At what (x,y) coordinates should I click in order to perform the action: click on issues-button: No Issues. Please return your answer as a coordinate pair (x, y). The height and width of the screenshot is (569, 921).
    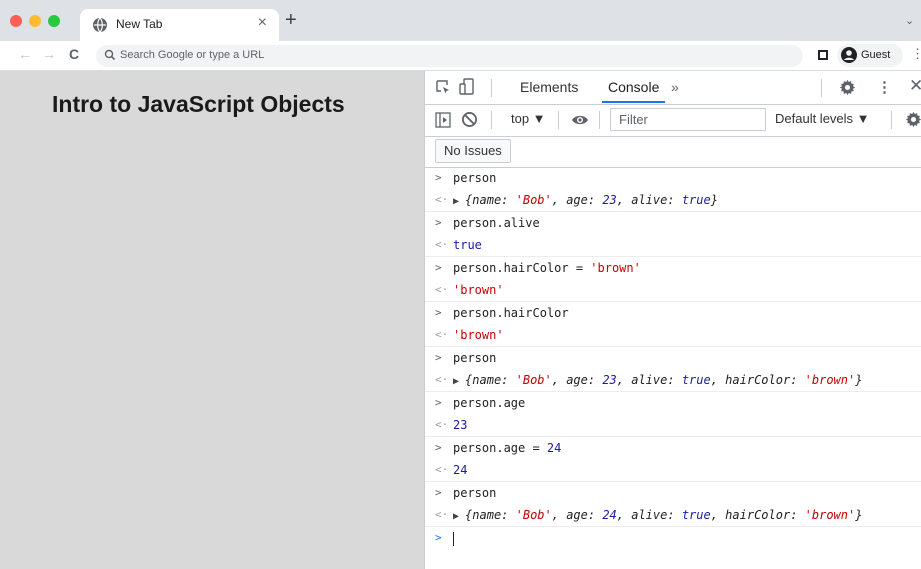
    Looking at the image, I should click on (473, 151).